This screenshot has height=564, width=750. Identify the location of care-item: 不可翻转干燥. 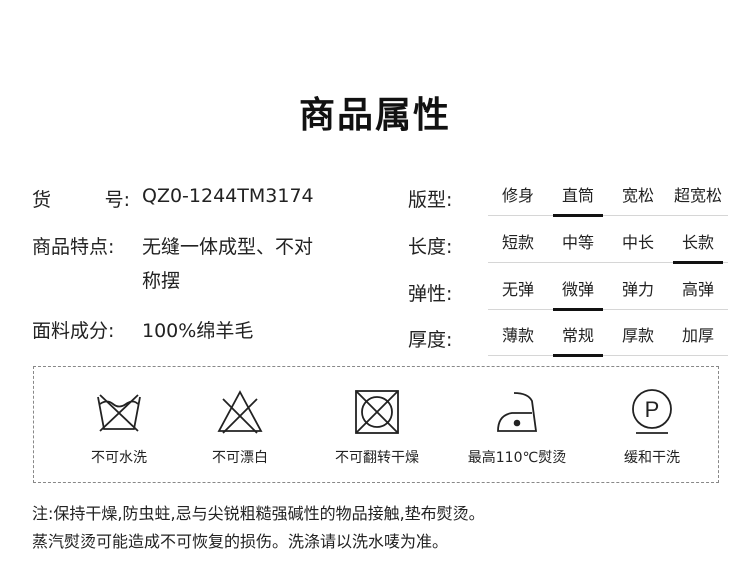
(377, 425).